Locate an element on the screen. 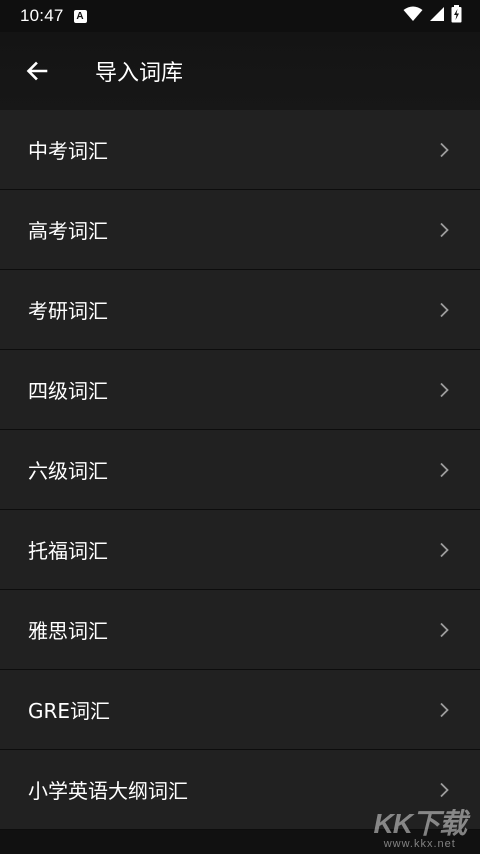 The image size is (480, 854). list-item-label: 小学英语大纲词汇 is located at coordinates (108, 791).